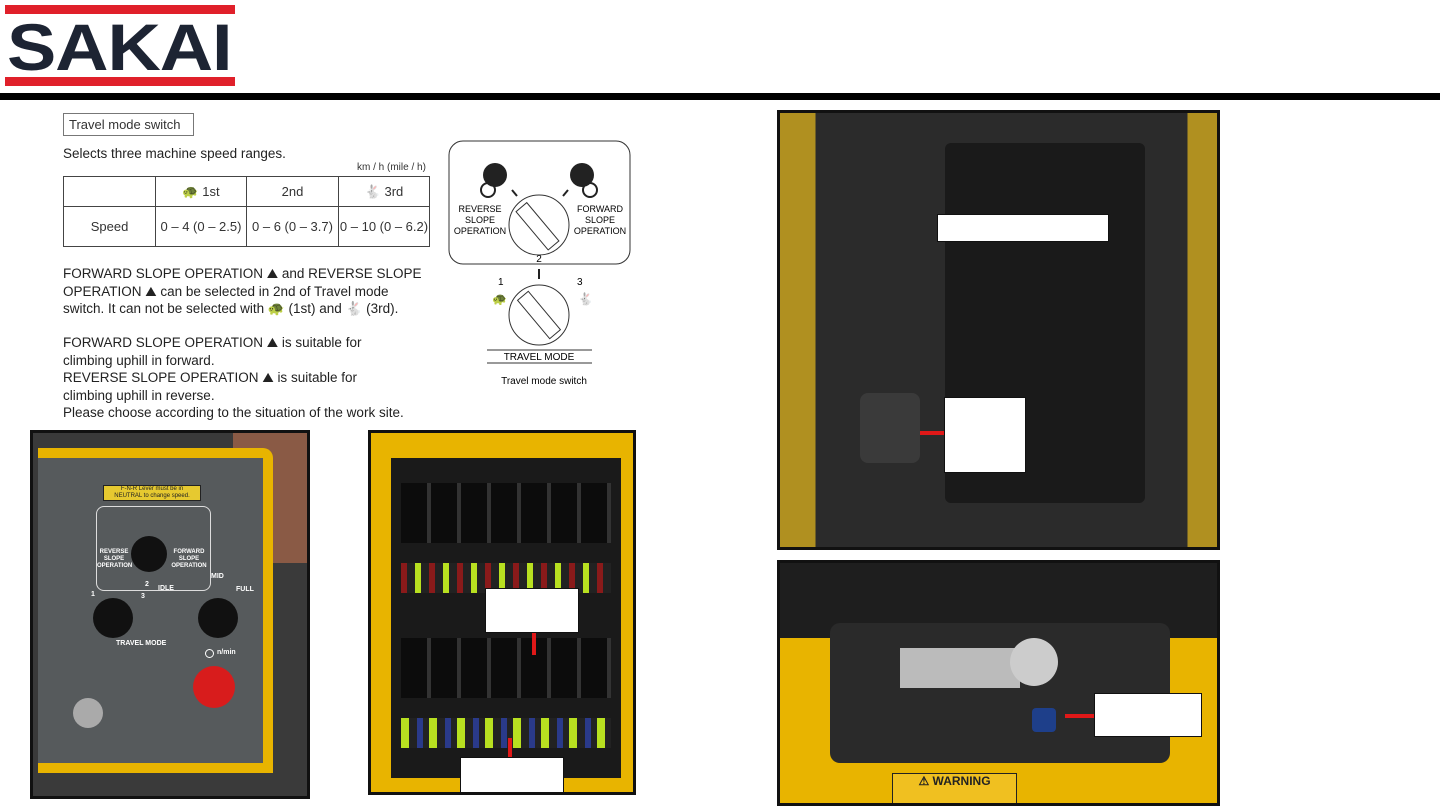 Image resolution: width=1440 pixels, height=810 pixels. What do you see at coordinates (143, 596) in the screenshot?
I see `position-3-label: 3` at bounding box center [143, 596].